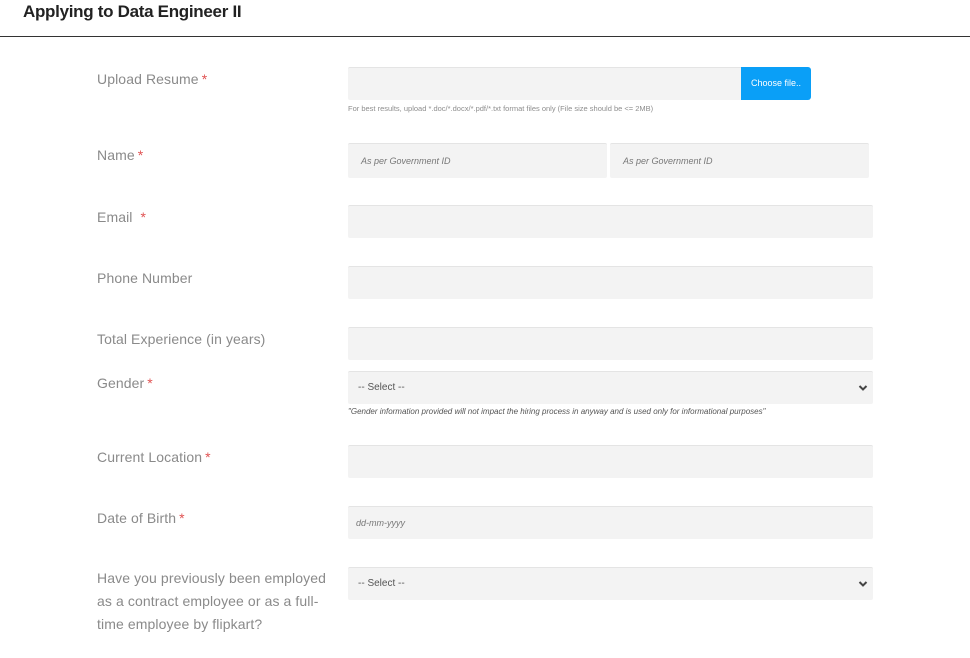  I want to click on location-input, so click(610, 461).